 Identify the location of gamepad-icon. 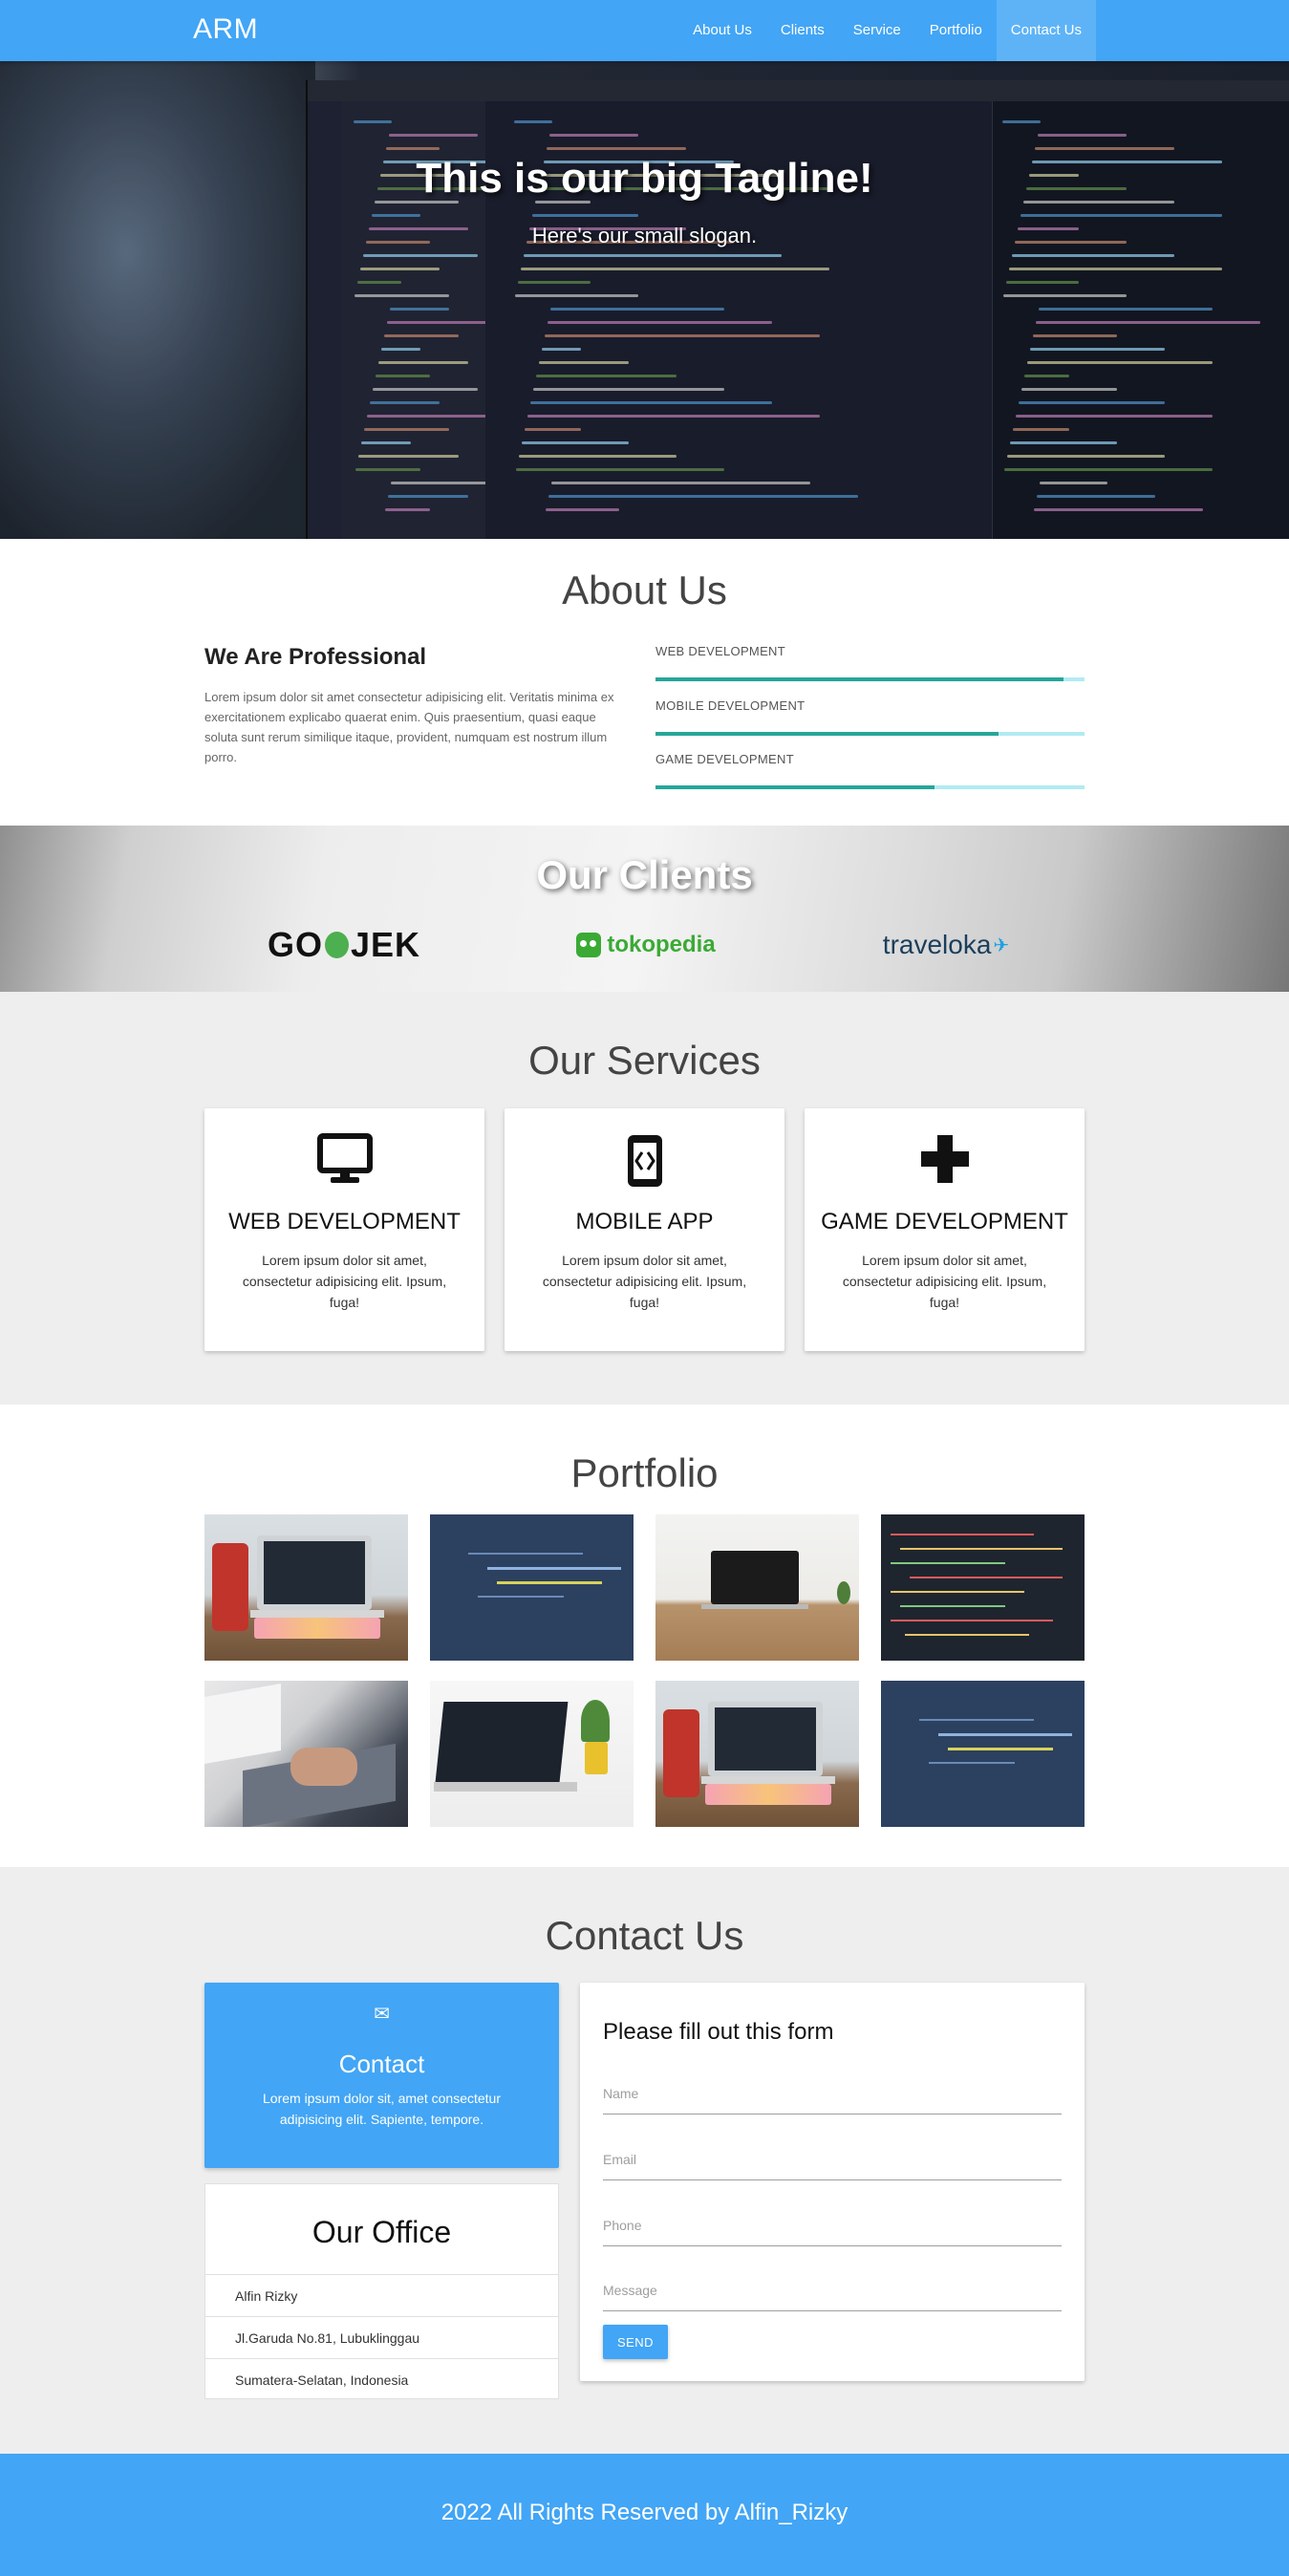
(945, 1164).